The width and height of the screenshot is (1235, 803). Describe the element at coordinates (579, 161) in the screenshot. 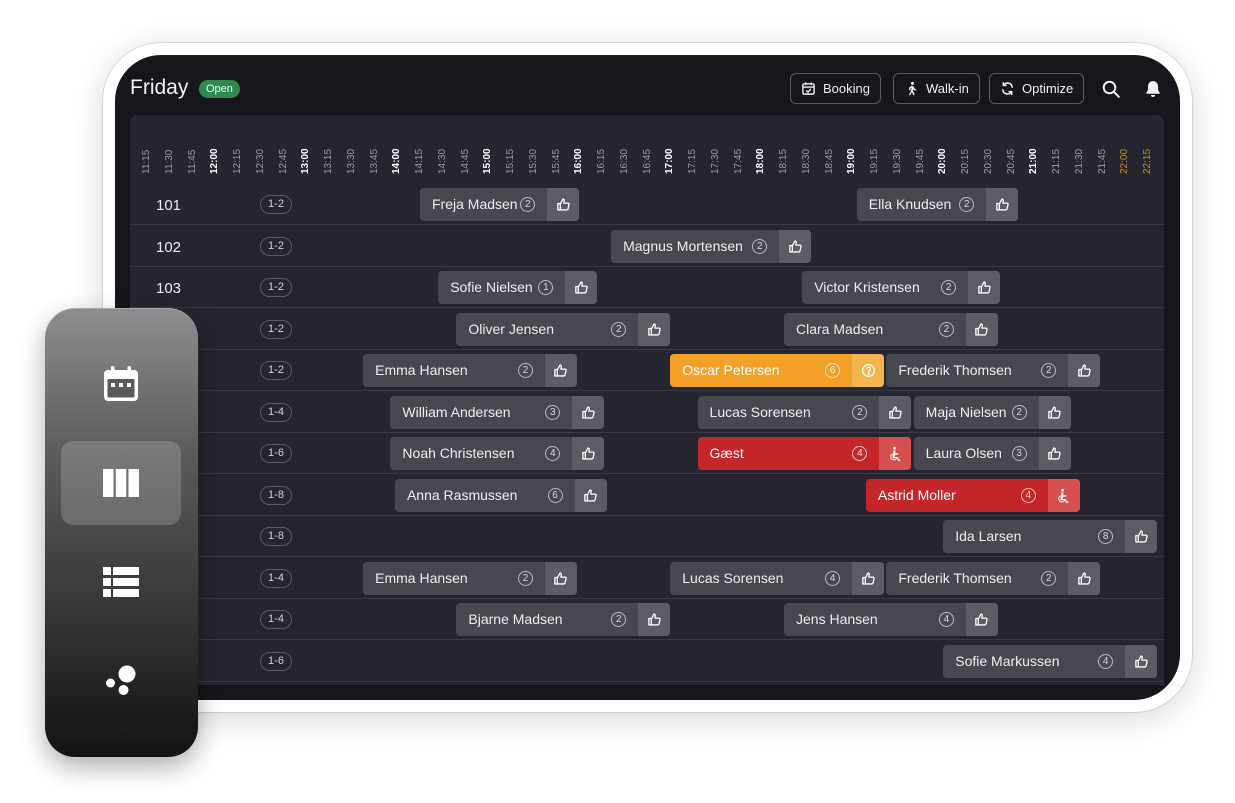

I see `time-label: 16:00` at that location.